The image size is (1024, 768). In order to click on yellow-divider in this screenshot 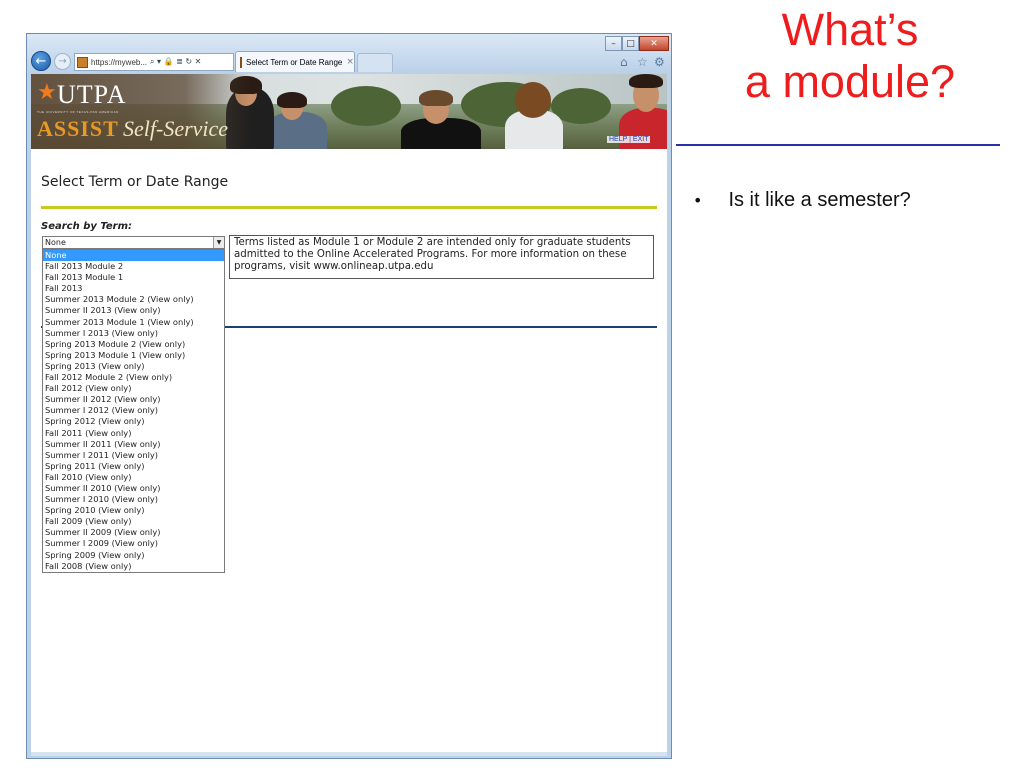, I will do `click(349, 207)`.